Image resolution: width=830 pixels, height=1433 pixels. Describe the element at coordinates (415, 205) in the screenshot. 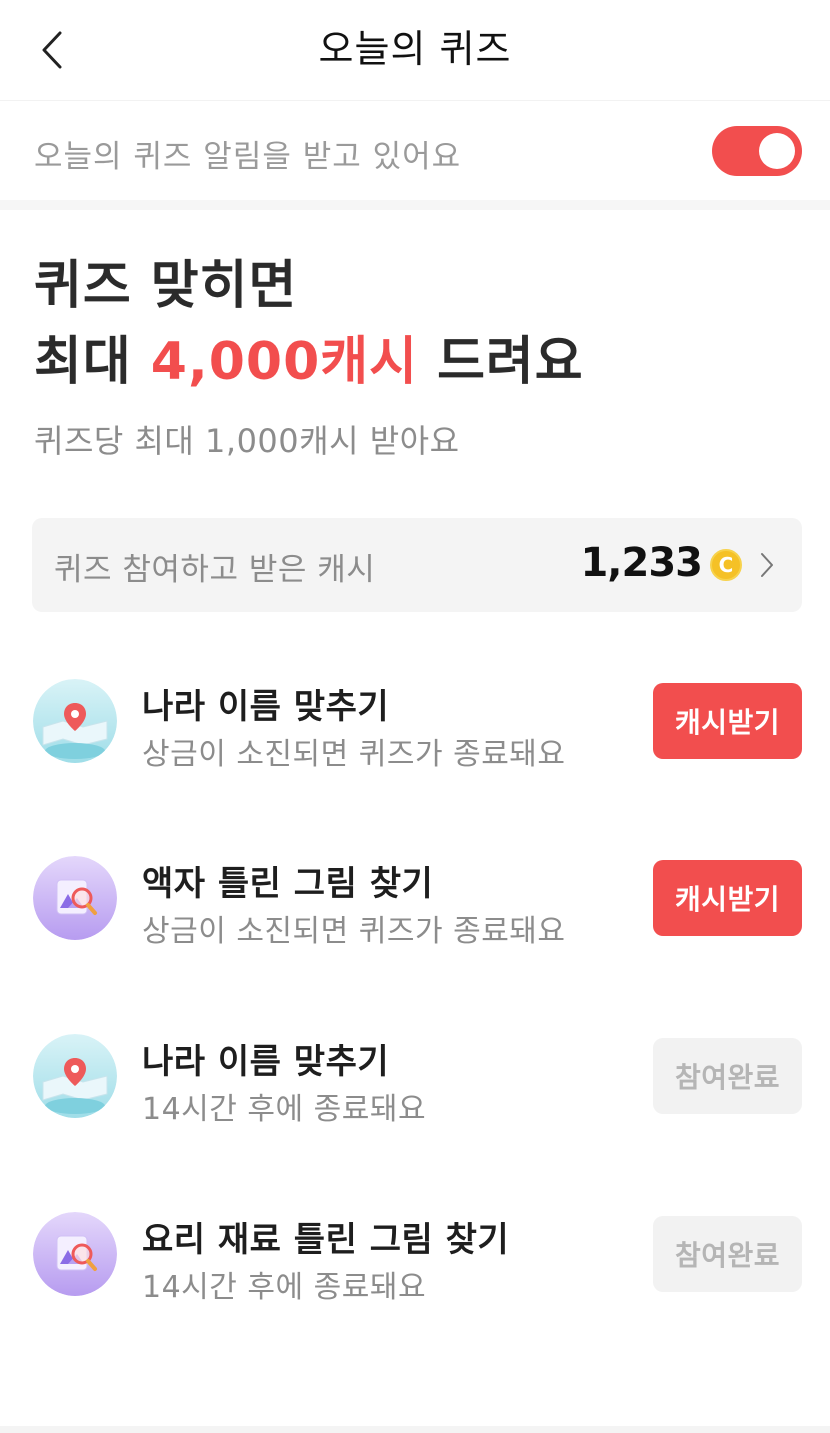

I see `section-divider` at that location.